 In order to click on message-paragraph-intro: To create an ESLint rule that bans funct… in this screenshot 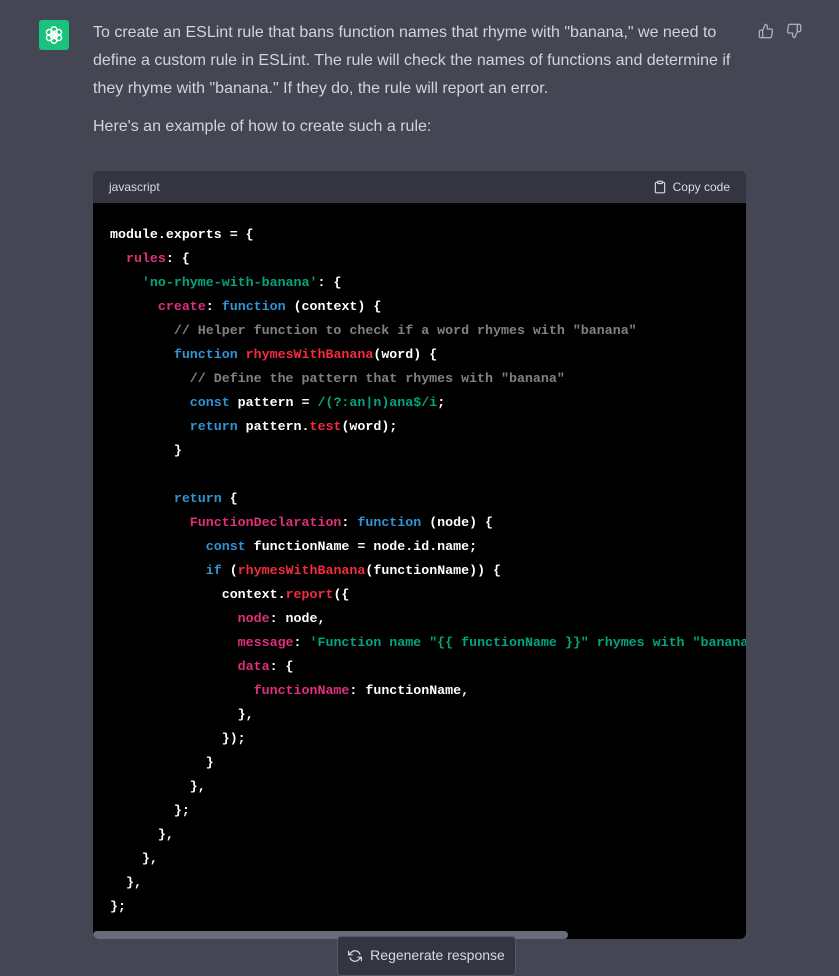, I will do `click(412, 60)`.